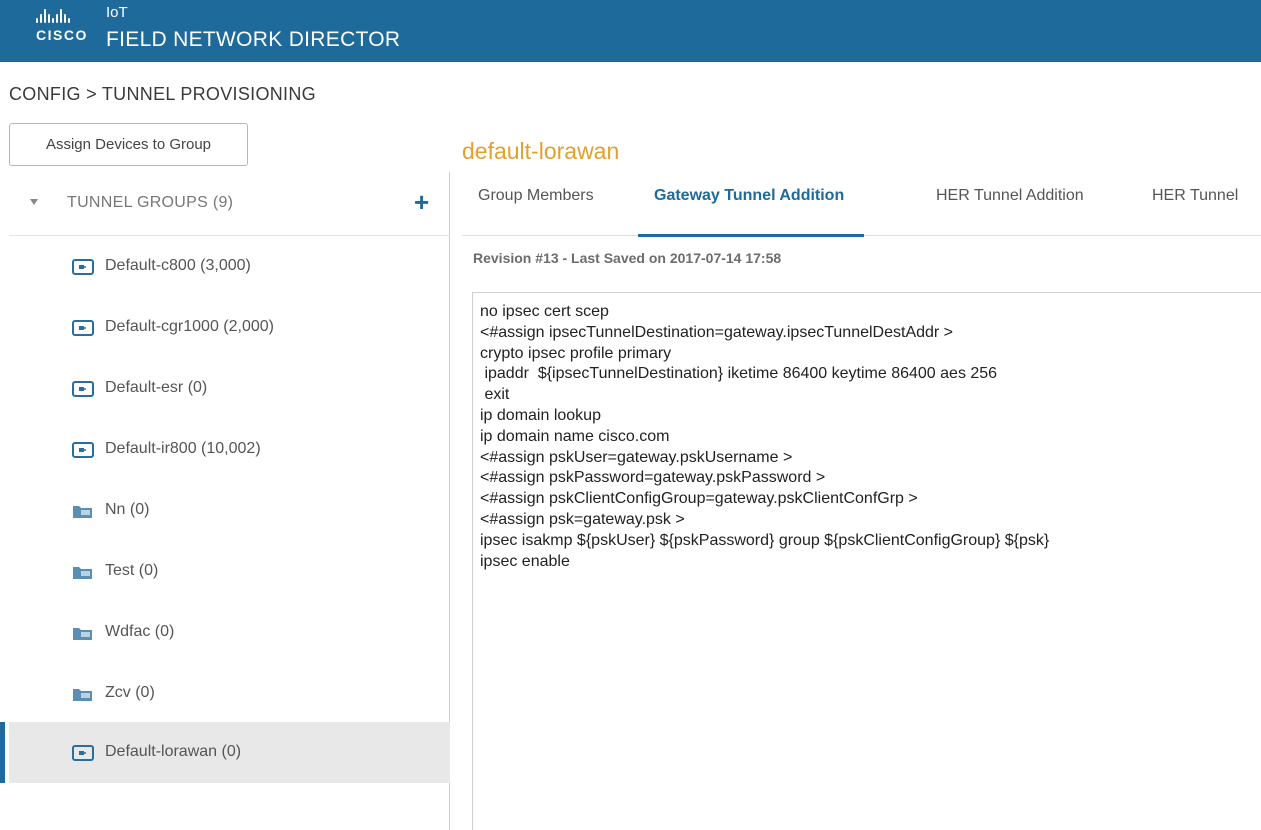  Describe the element at coordinates (130, 692) in the screenshot. I see `tree-item-label: Zcv (0)` at that location.